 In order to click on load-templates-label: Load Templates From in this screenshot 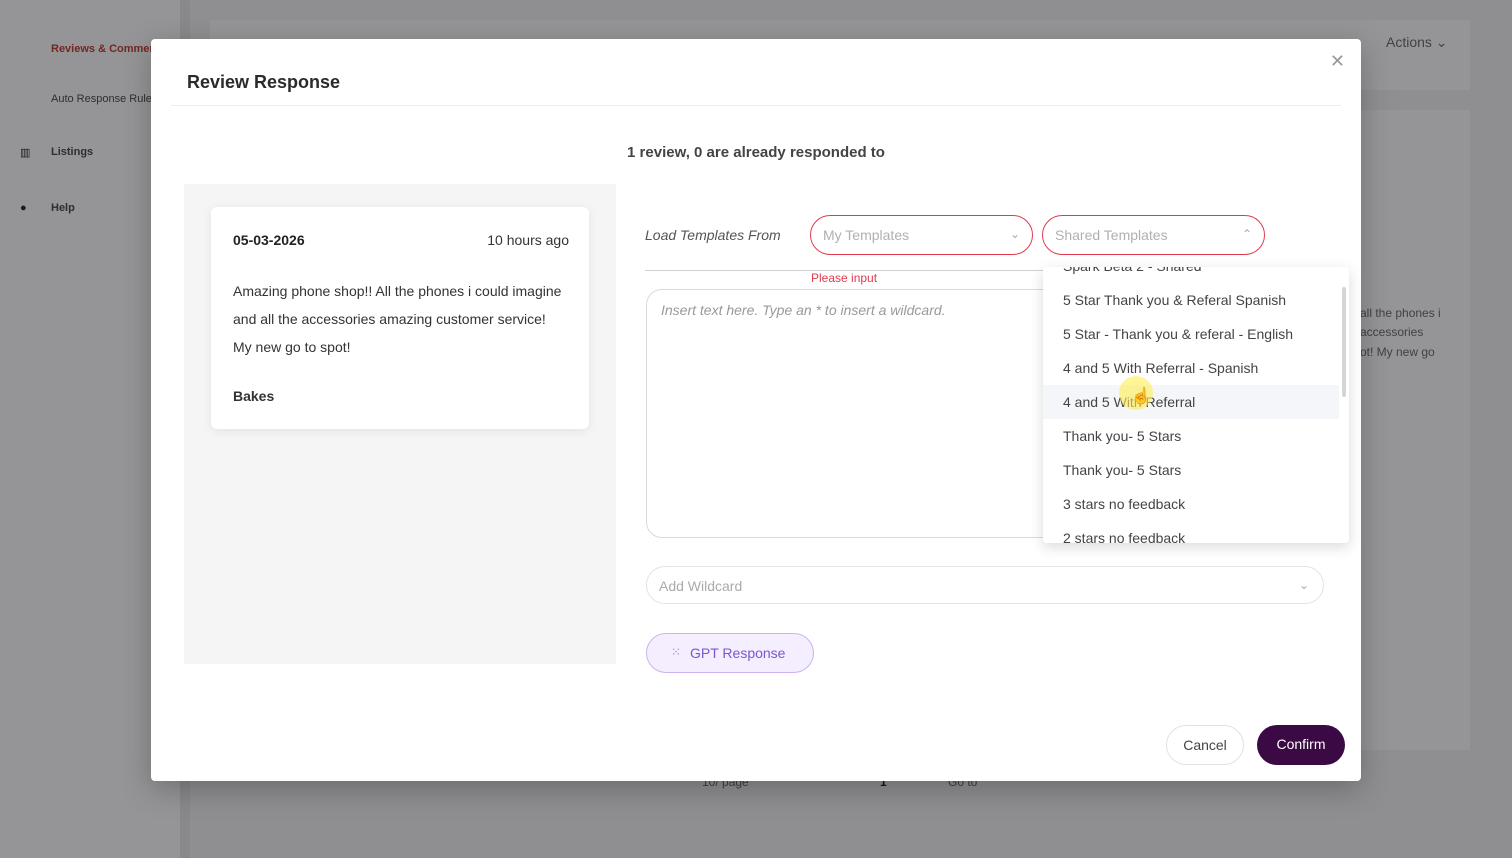, I will do `click(713, 235)`.